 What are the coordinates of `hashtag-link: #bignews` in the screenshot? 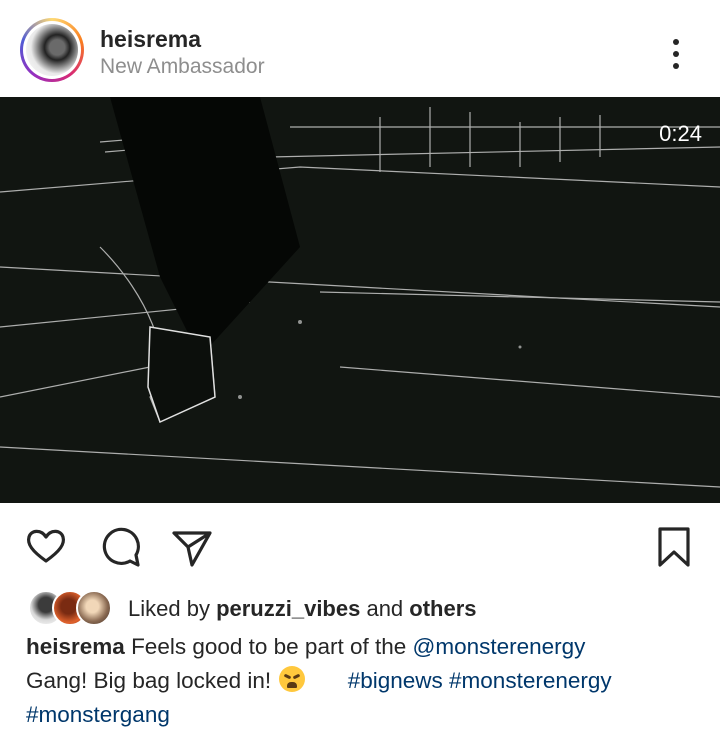 It's located at (395, 680).